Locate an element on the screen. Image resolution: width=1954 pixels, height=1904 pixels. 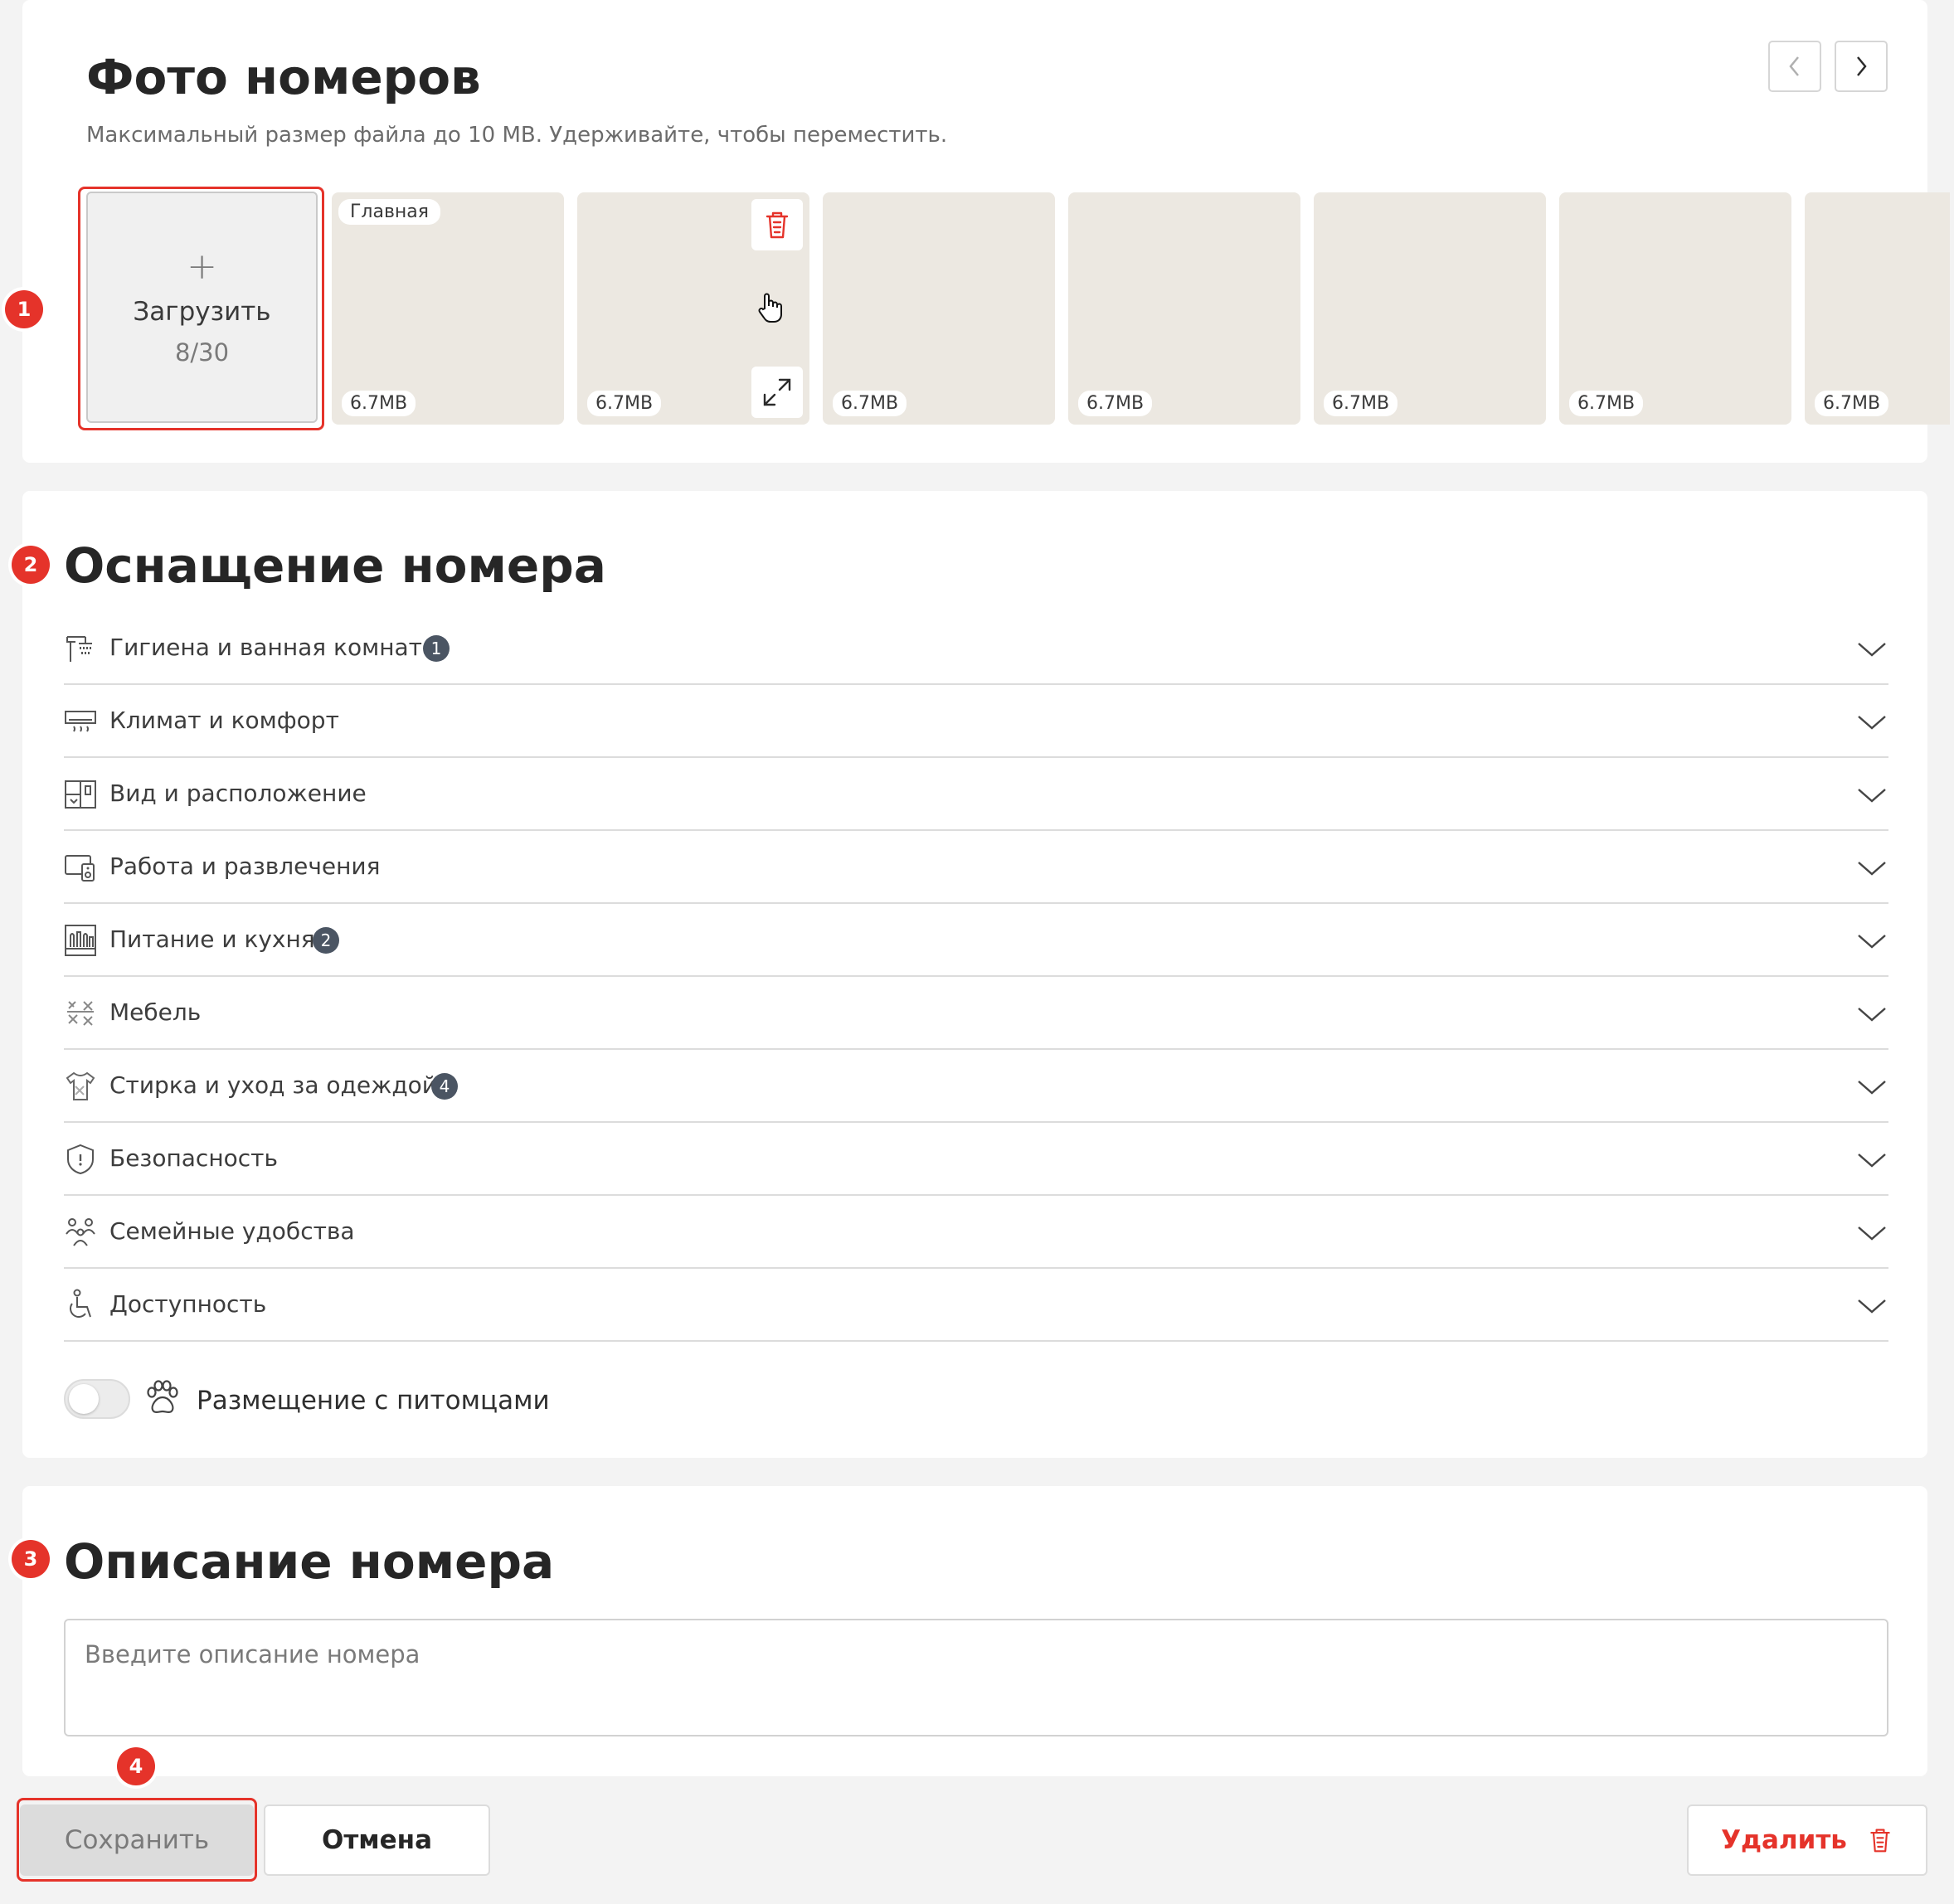
amenity-count-badge: 4 is located at coordinates (444, 1086).